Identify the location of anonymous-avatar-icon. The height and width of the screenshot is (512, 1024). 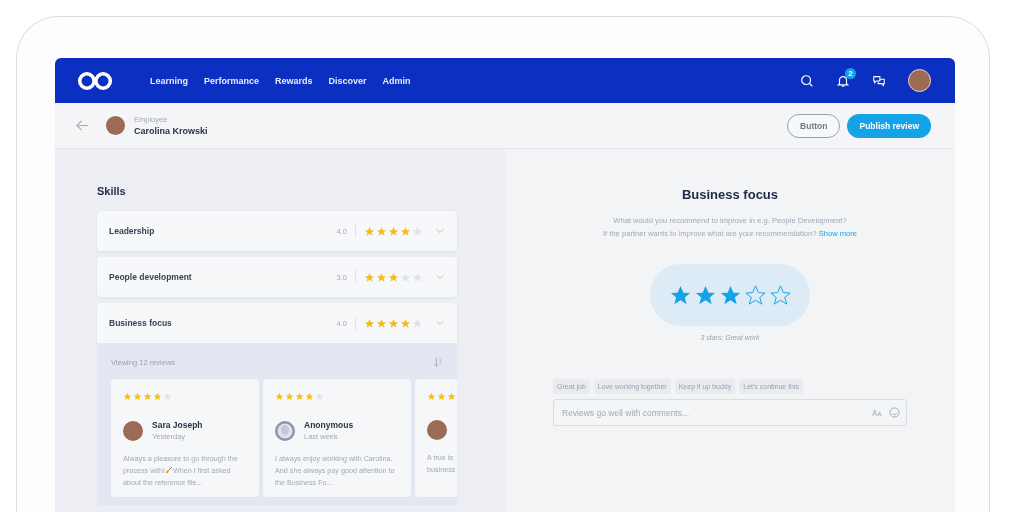
(285, 430).